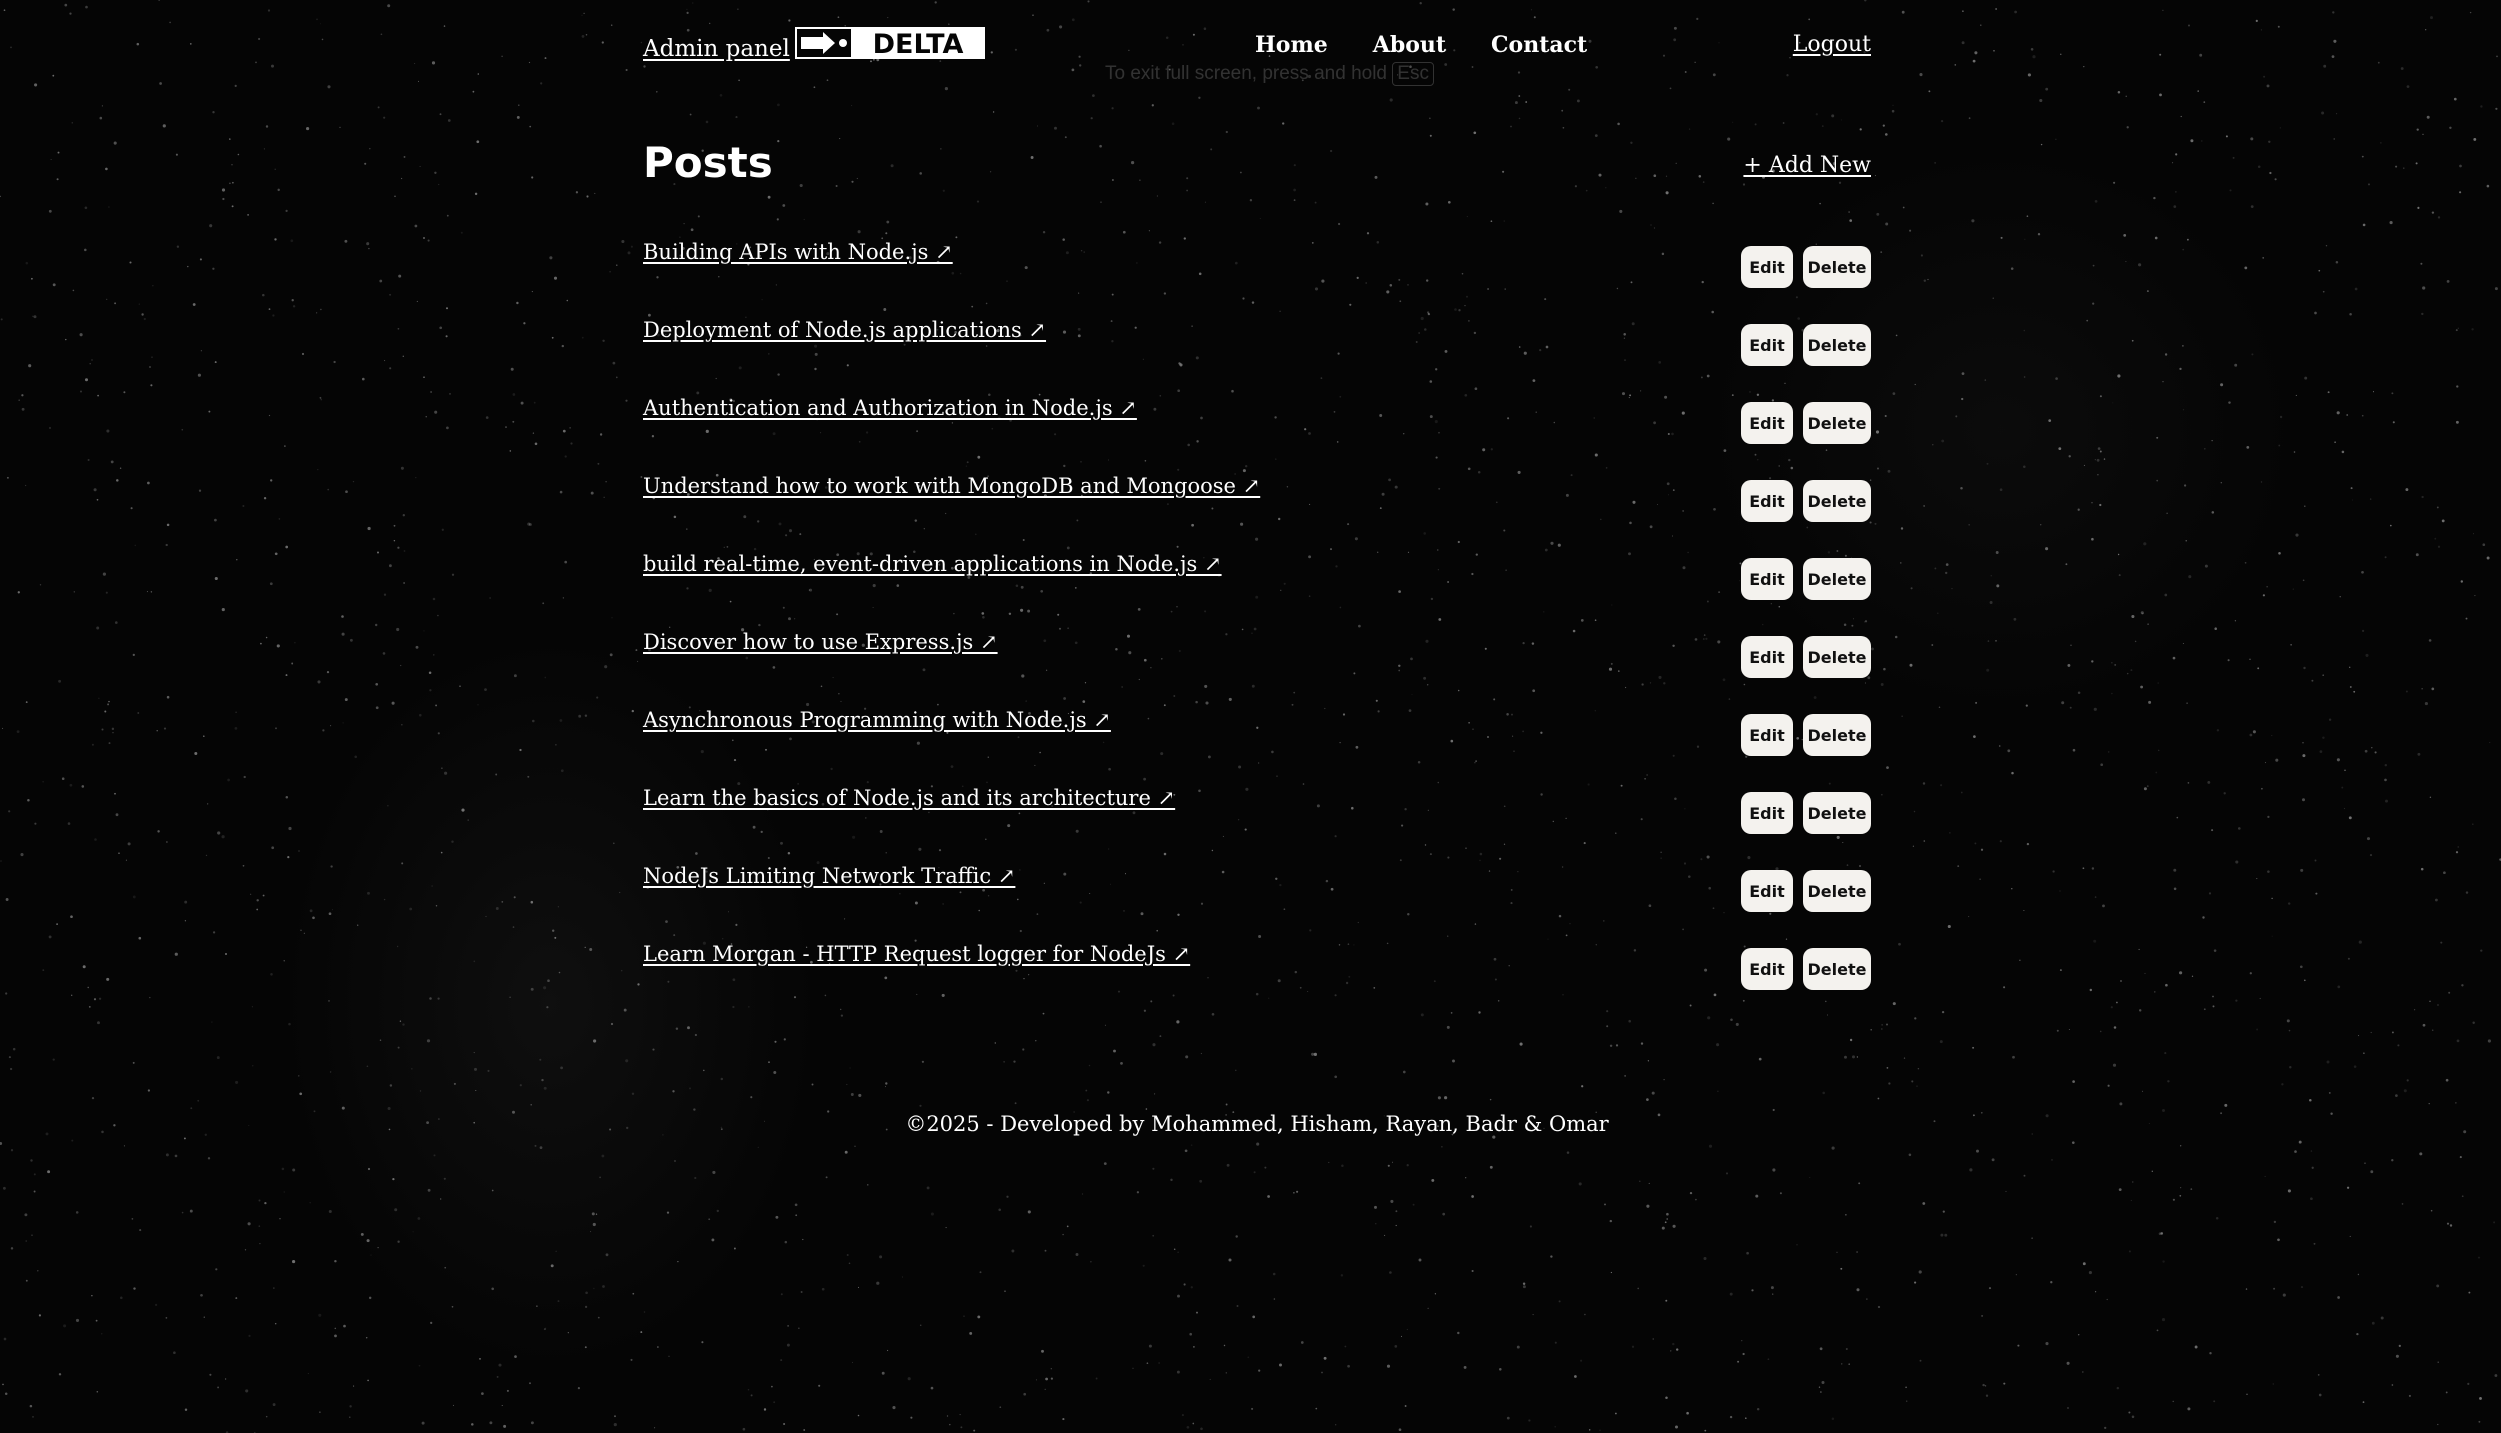 This screenshot has width=2501, height=1433. I want to click on post-item: Building APIs with Node.js ↗ Edit Delete, so click(1257, 271).